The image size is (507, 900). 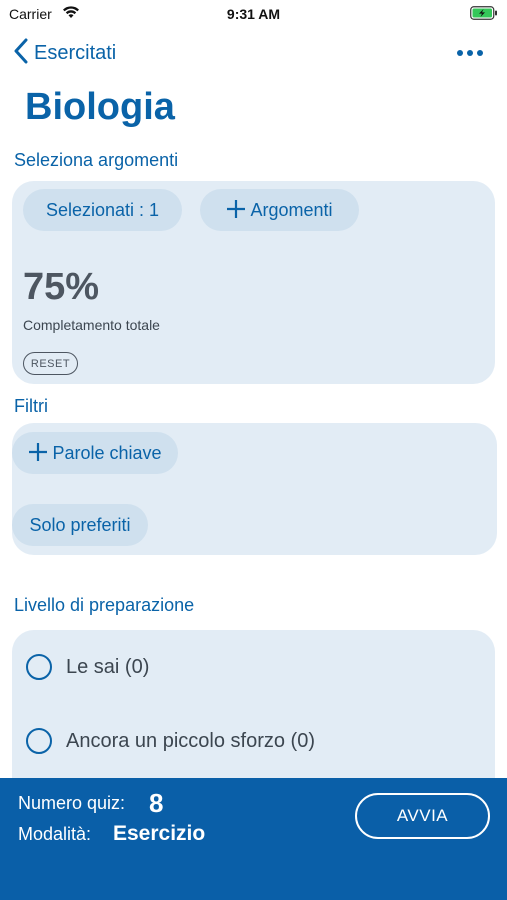 I want to click on back-label: Esercitati, so click(x=75, y=52).